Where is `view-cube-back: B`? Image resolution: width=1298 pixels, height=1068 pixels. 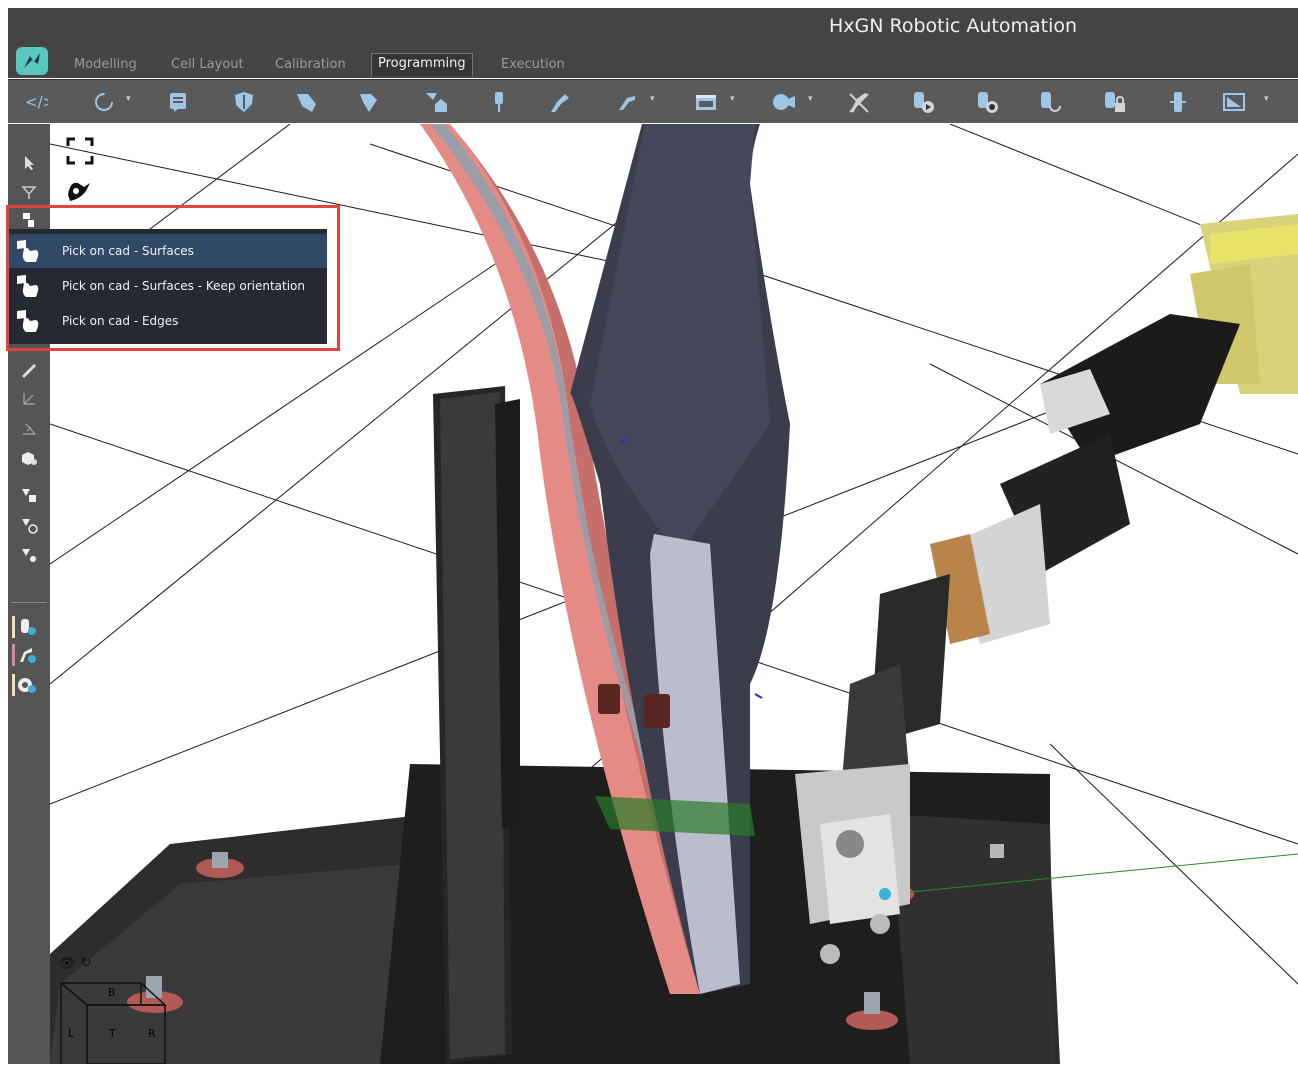
view-cube-back: B is located at coordinates (112, 992).